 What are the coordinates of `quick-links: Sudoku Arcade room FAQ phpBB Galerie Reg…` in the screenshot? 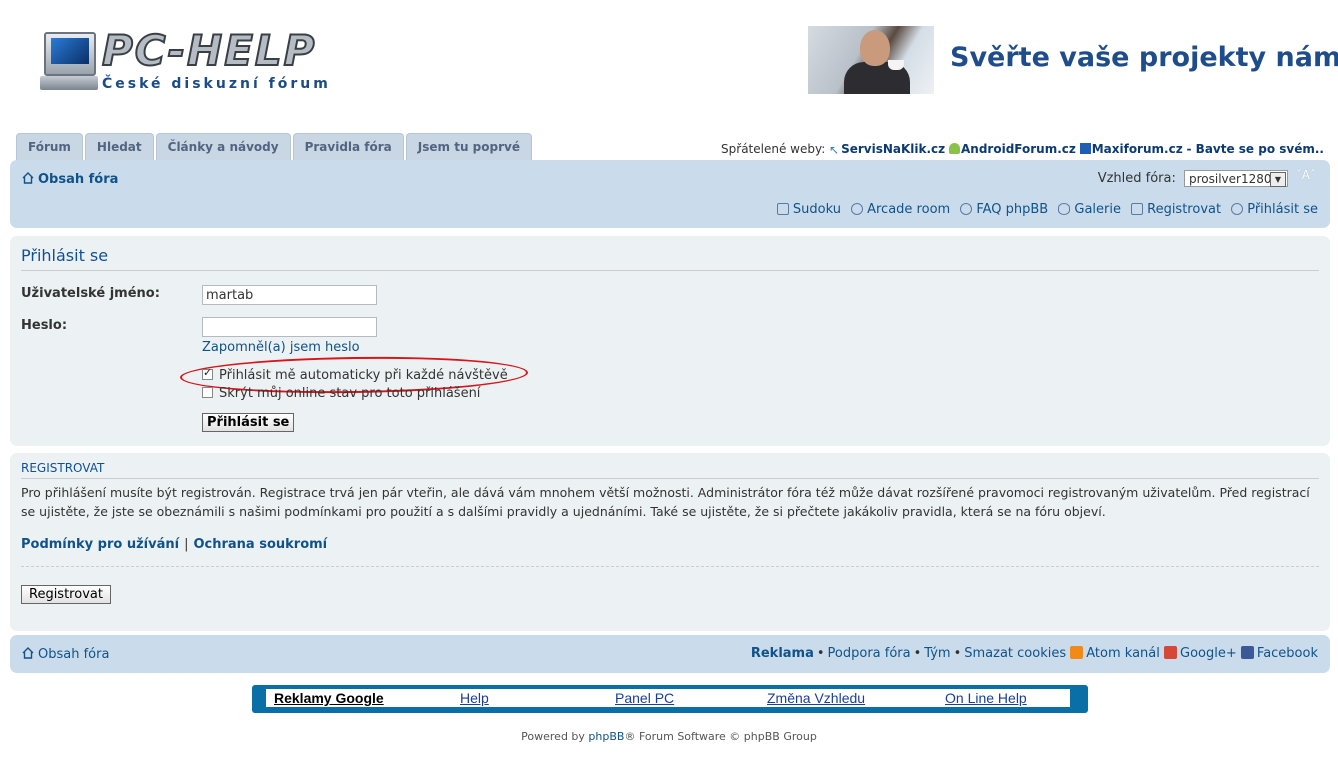 It's located at (1044, 209).